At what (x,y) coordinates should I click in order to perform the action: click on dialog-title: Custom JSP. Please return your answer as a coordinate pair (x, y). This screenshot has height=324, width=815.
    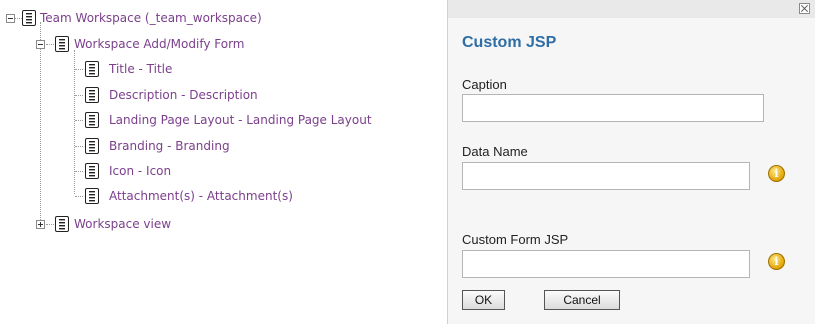
    Looking at the image, I should click on (509, 42).